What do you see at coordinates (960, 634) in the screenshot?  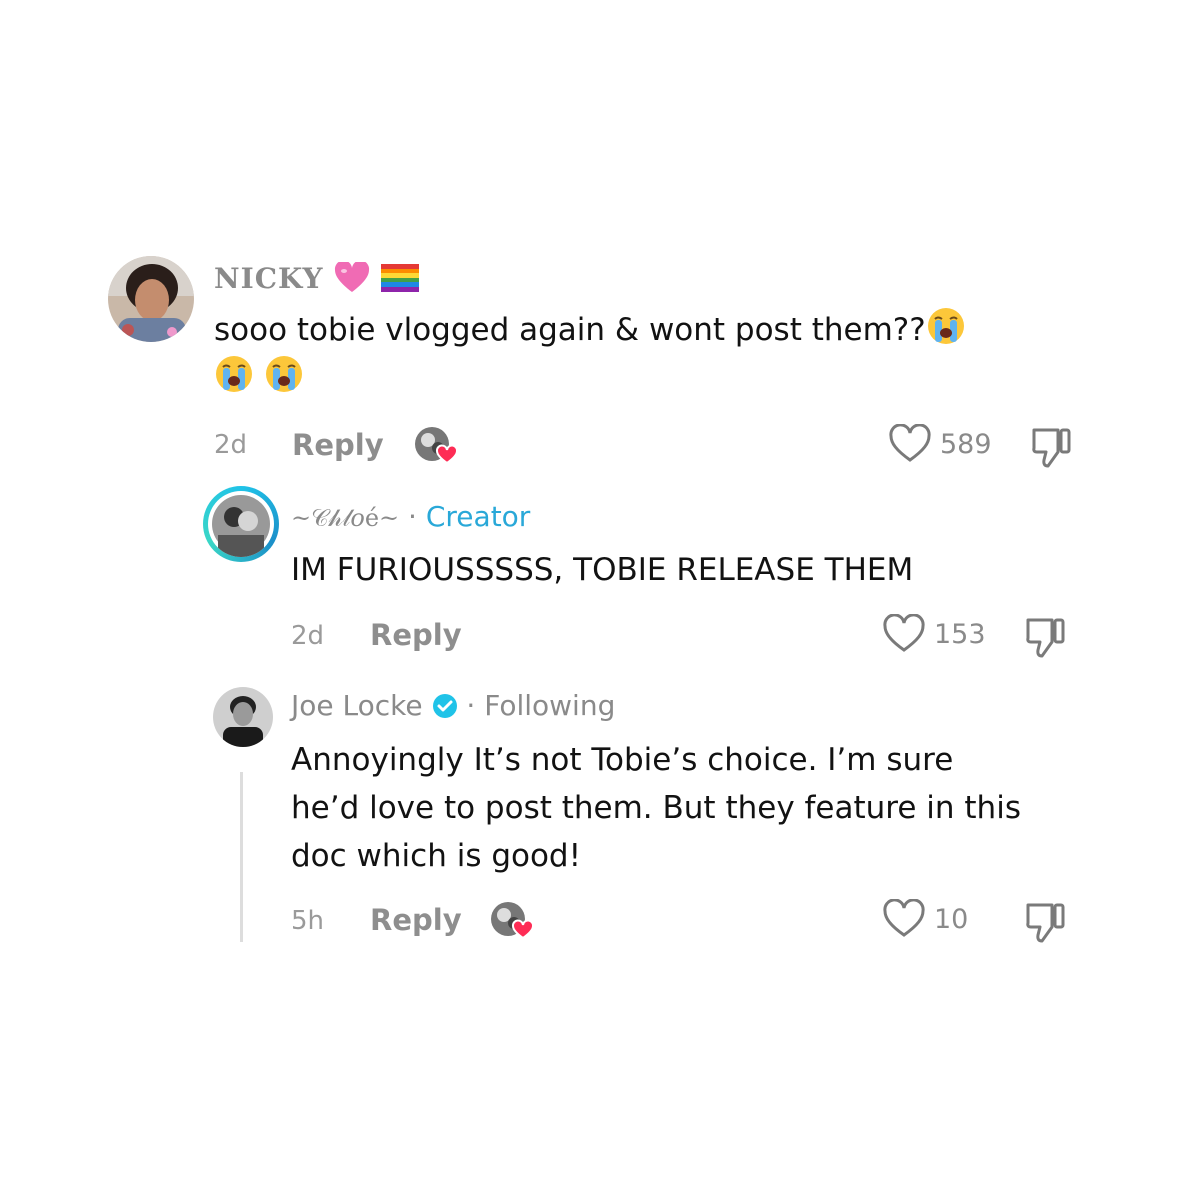 I see `like-count: 153` at bounding box center [960, 634].